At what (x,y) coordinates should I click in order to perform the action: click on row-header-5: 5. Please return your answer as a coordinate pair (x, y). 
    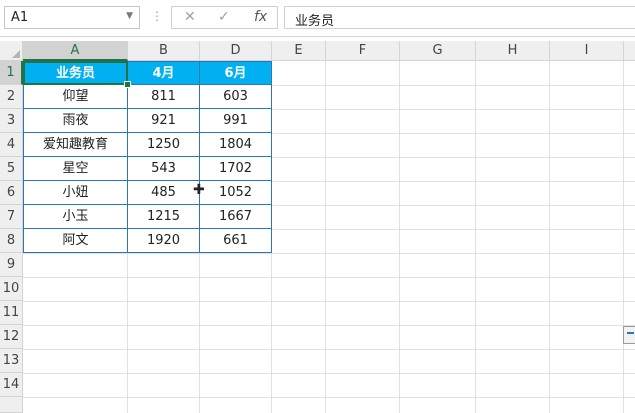
    Looking at the image, I should click on (11, 169).